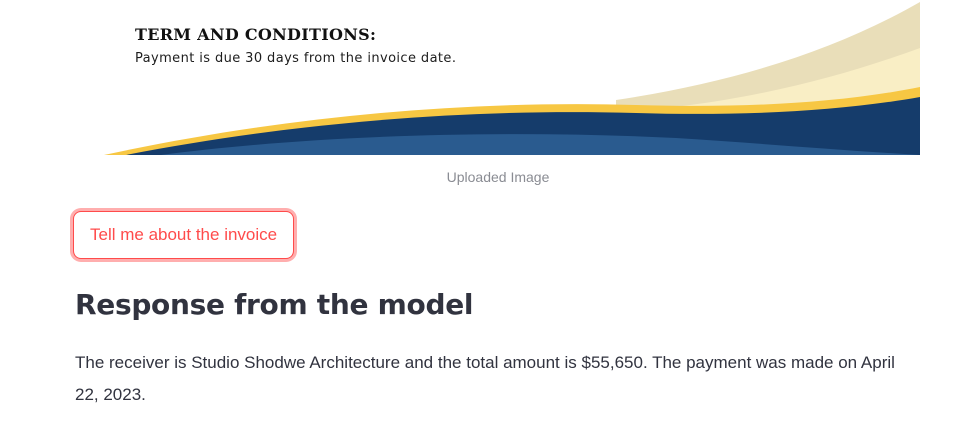 The height and width of the screenshot is (448, 979). I want to click on response-heading: Response from the model, so click(274, 304).